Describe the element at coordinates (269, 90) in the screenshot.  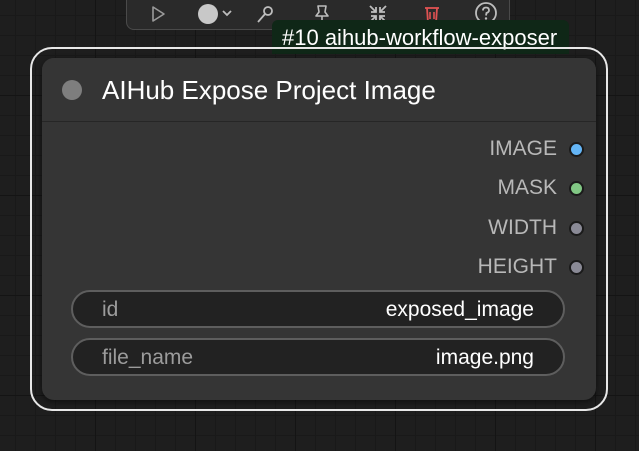
I see `node-title: AIHub Expose Project Image` at that location.